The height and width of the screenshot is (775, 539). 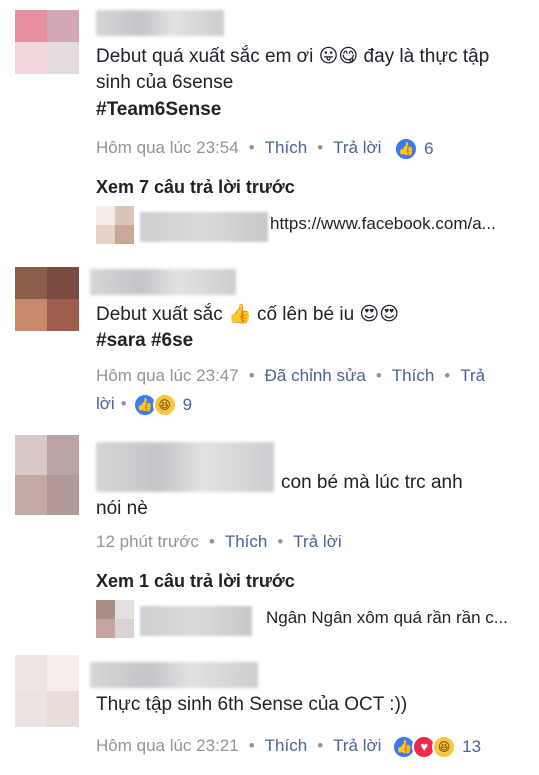 What do you see at coordinates (315, 375) in the screenshot?
I see `edited-link: Đã chỉnh sửa` at bounding box center [315, 375].